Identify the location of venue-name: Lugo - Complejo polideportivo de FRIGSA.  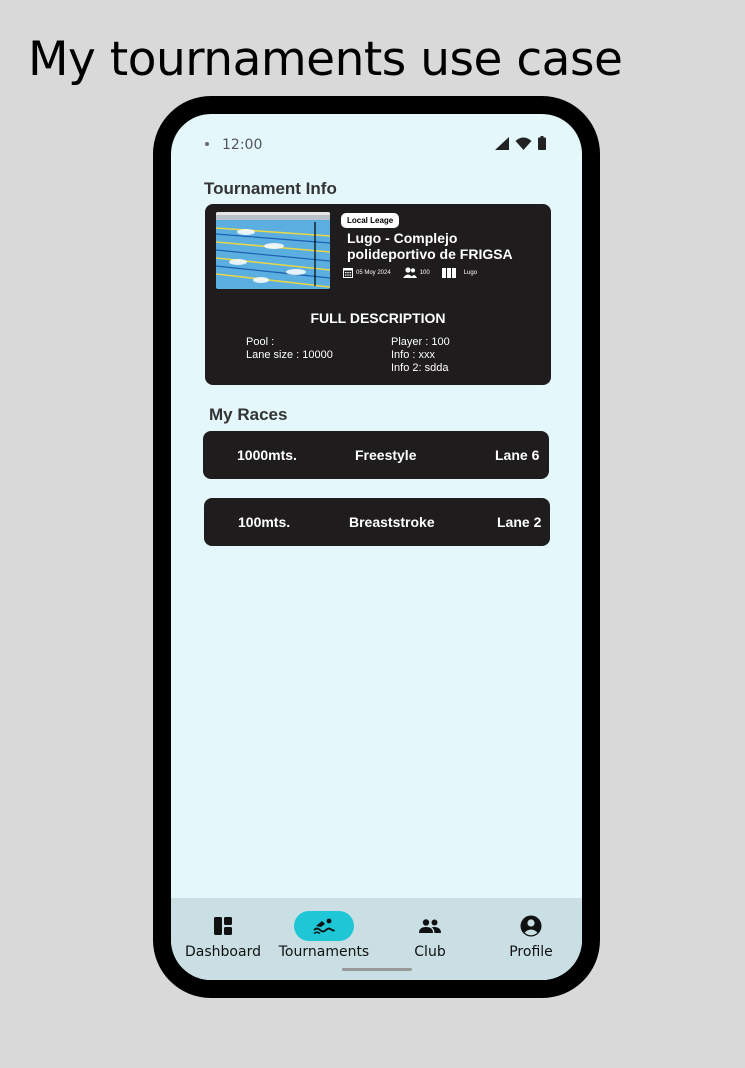
(430, 246).